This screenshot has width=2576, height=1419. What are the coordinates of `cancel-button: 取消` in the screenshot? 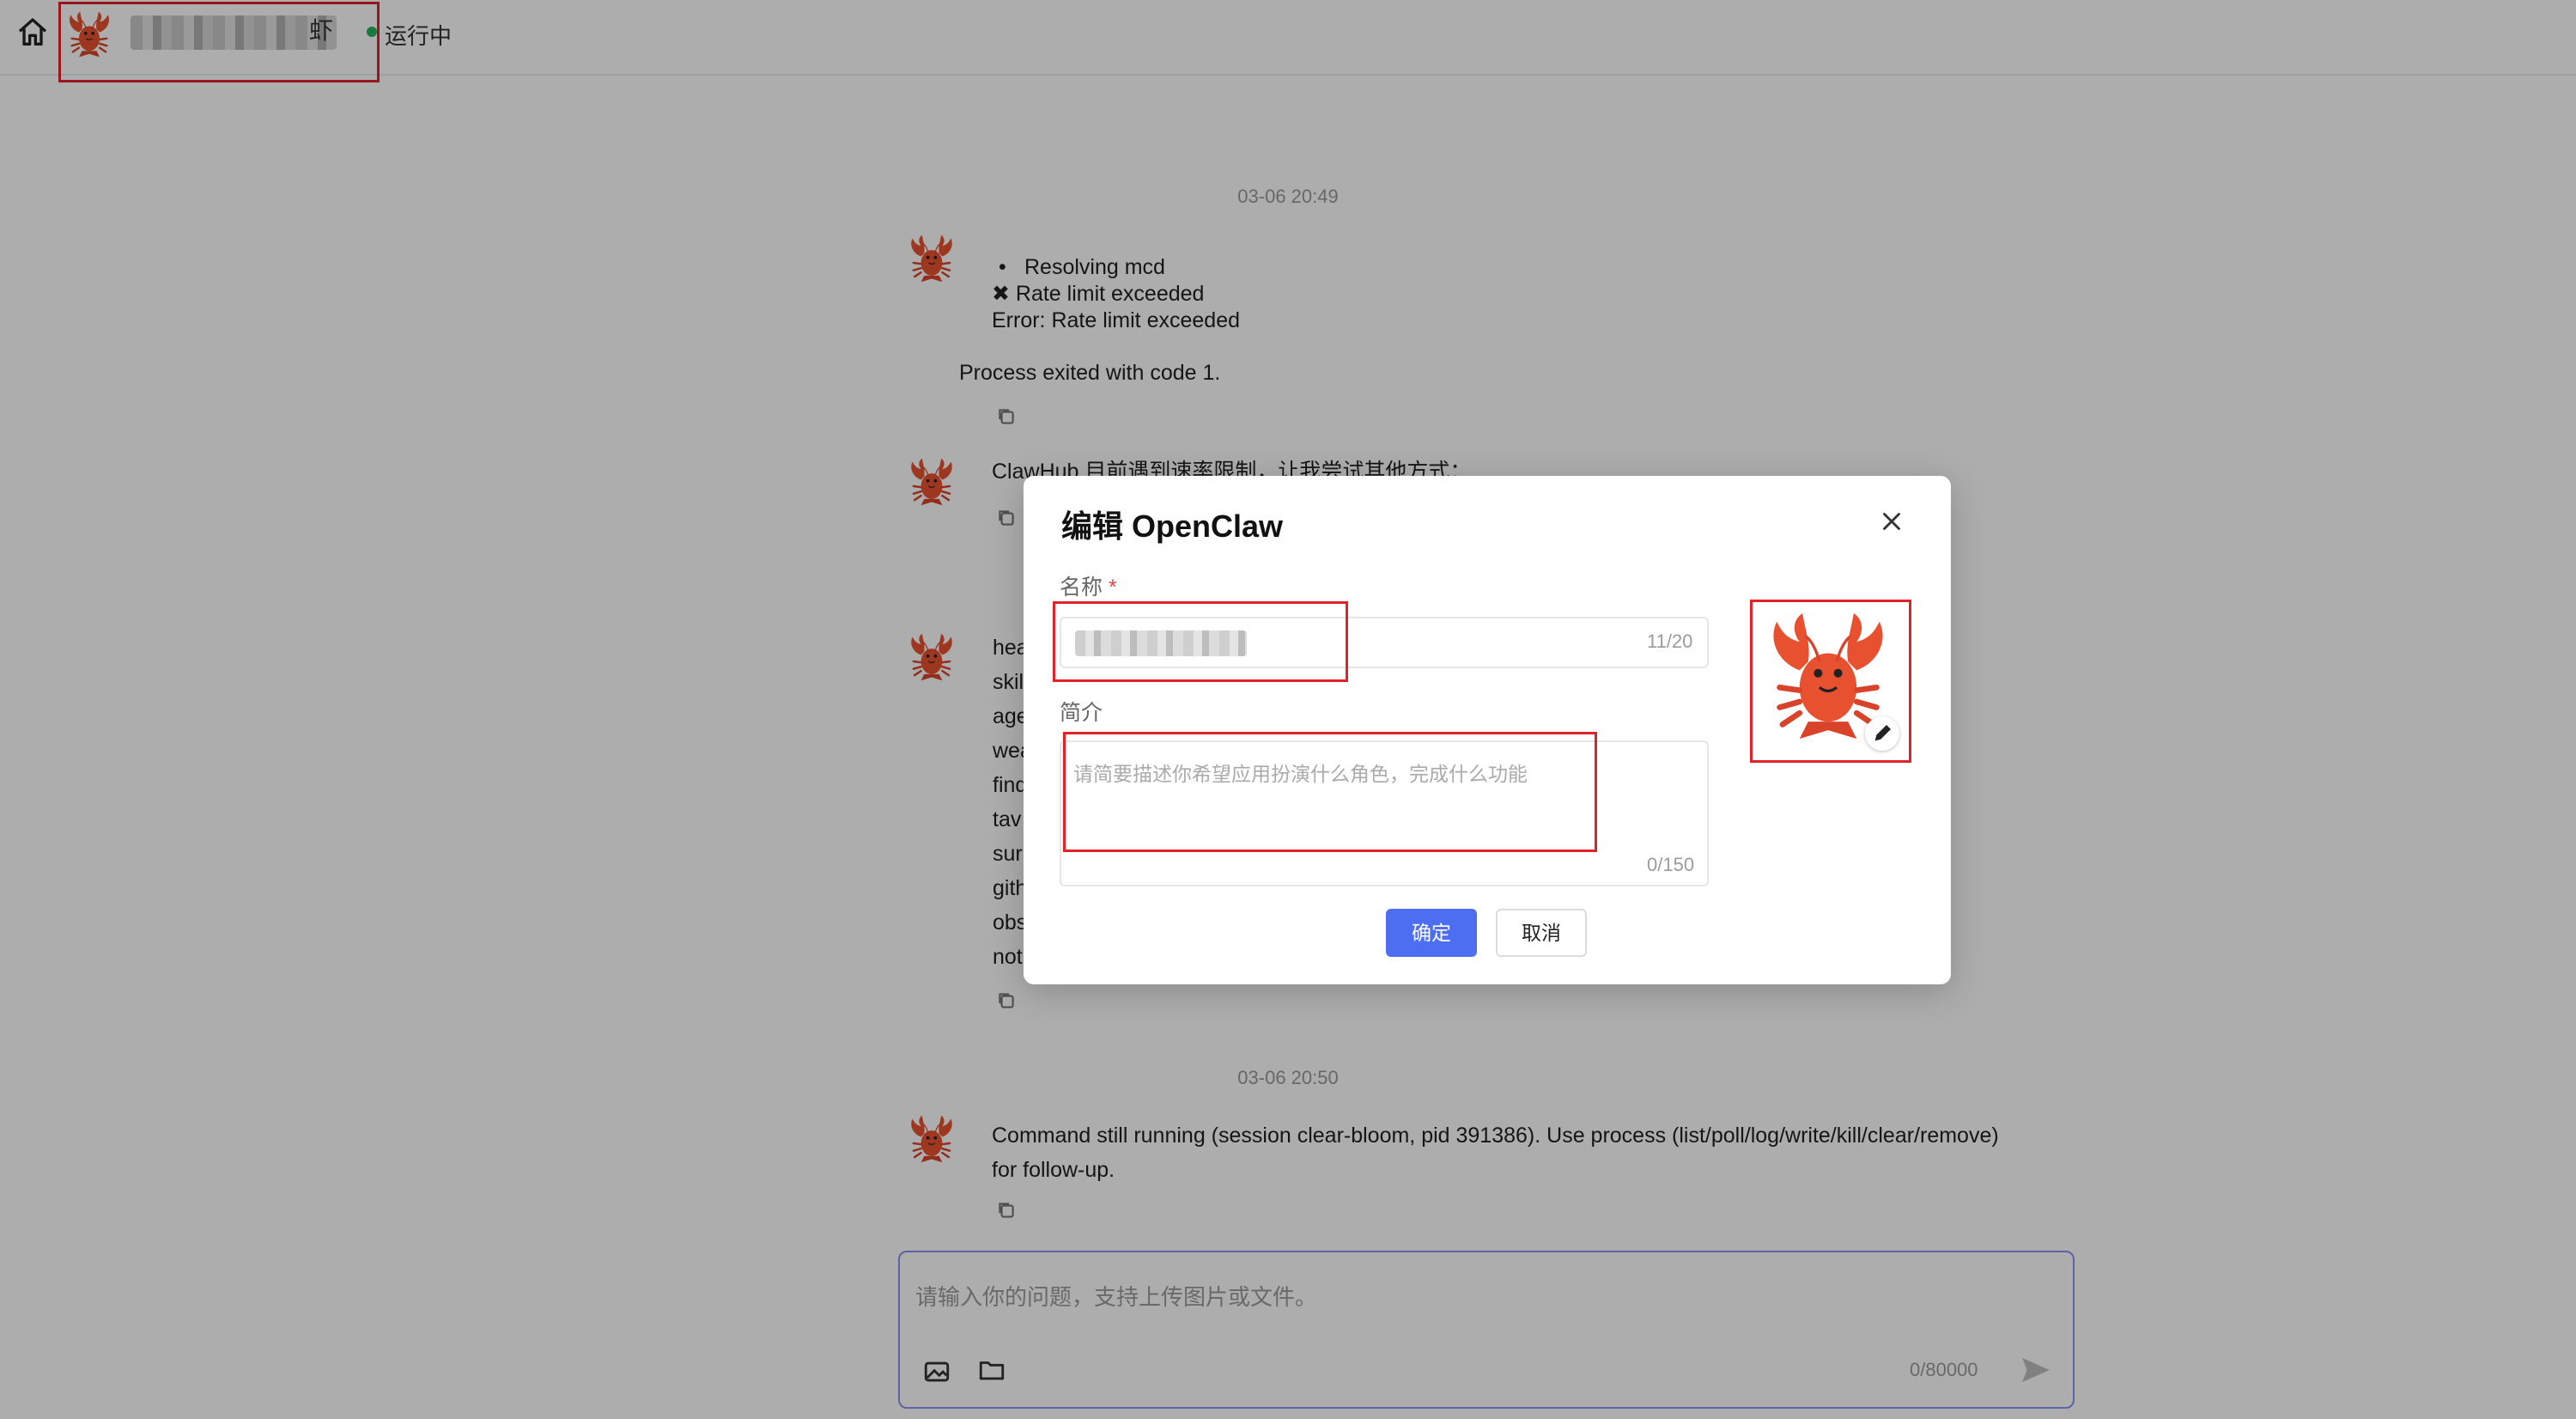 It's located at (1542, 933).